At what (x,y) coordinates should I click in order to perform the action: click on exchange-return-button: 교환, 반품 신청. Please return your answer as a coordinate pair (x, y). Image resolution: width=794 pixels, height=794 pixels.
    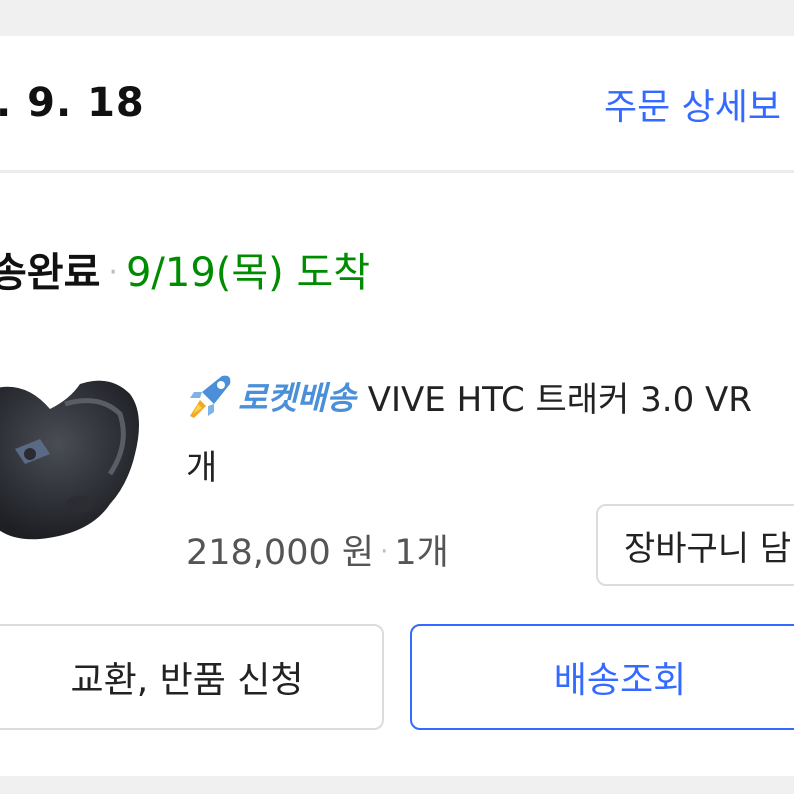
    Looking at the image, I should click on (192, 677).